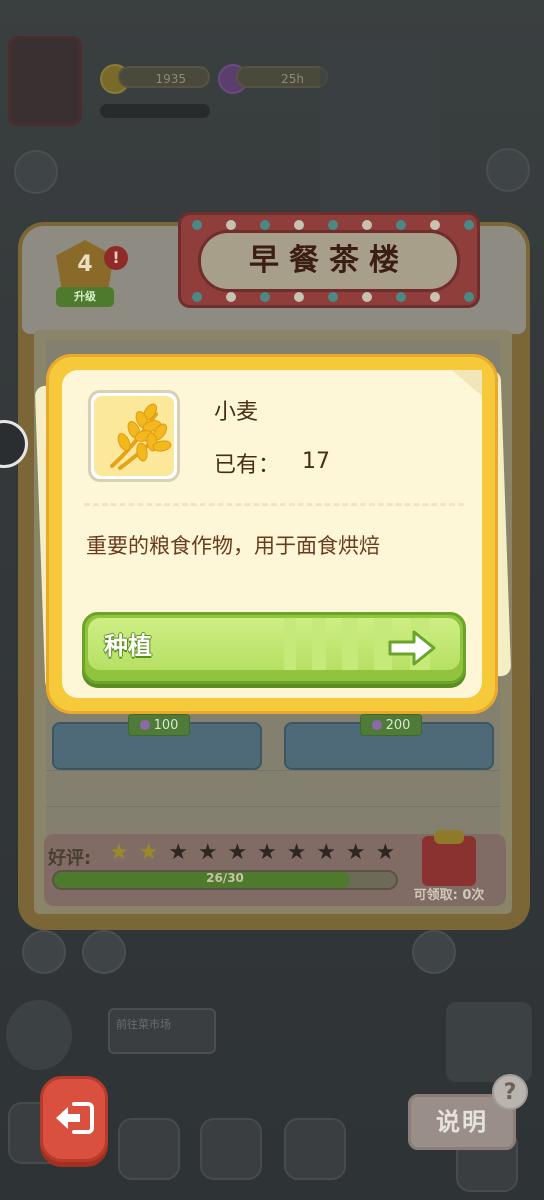  Describe the element at coordinates (166, 725) in the screenshot. I see `stall-price-1: 100` at that location.